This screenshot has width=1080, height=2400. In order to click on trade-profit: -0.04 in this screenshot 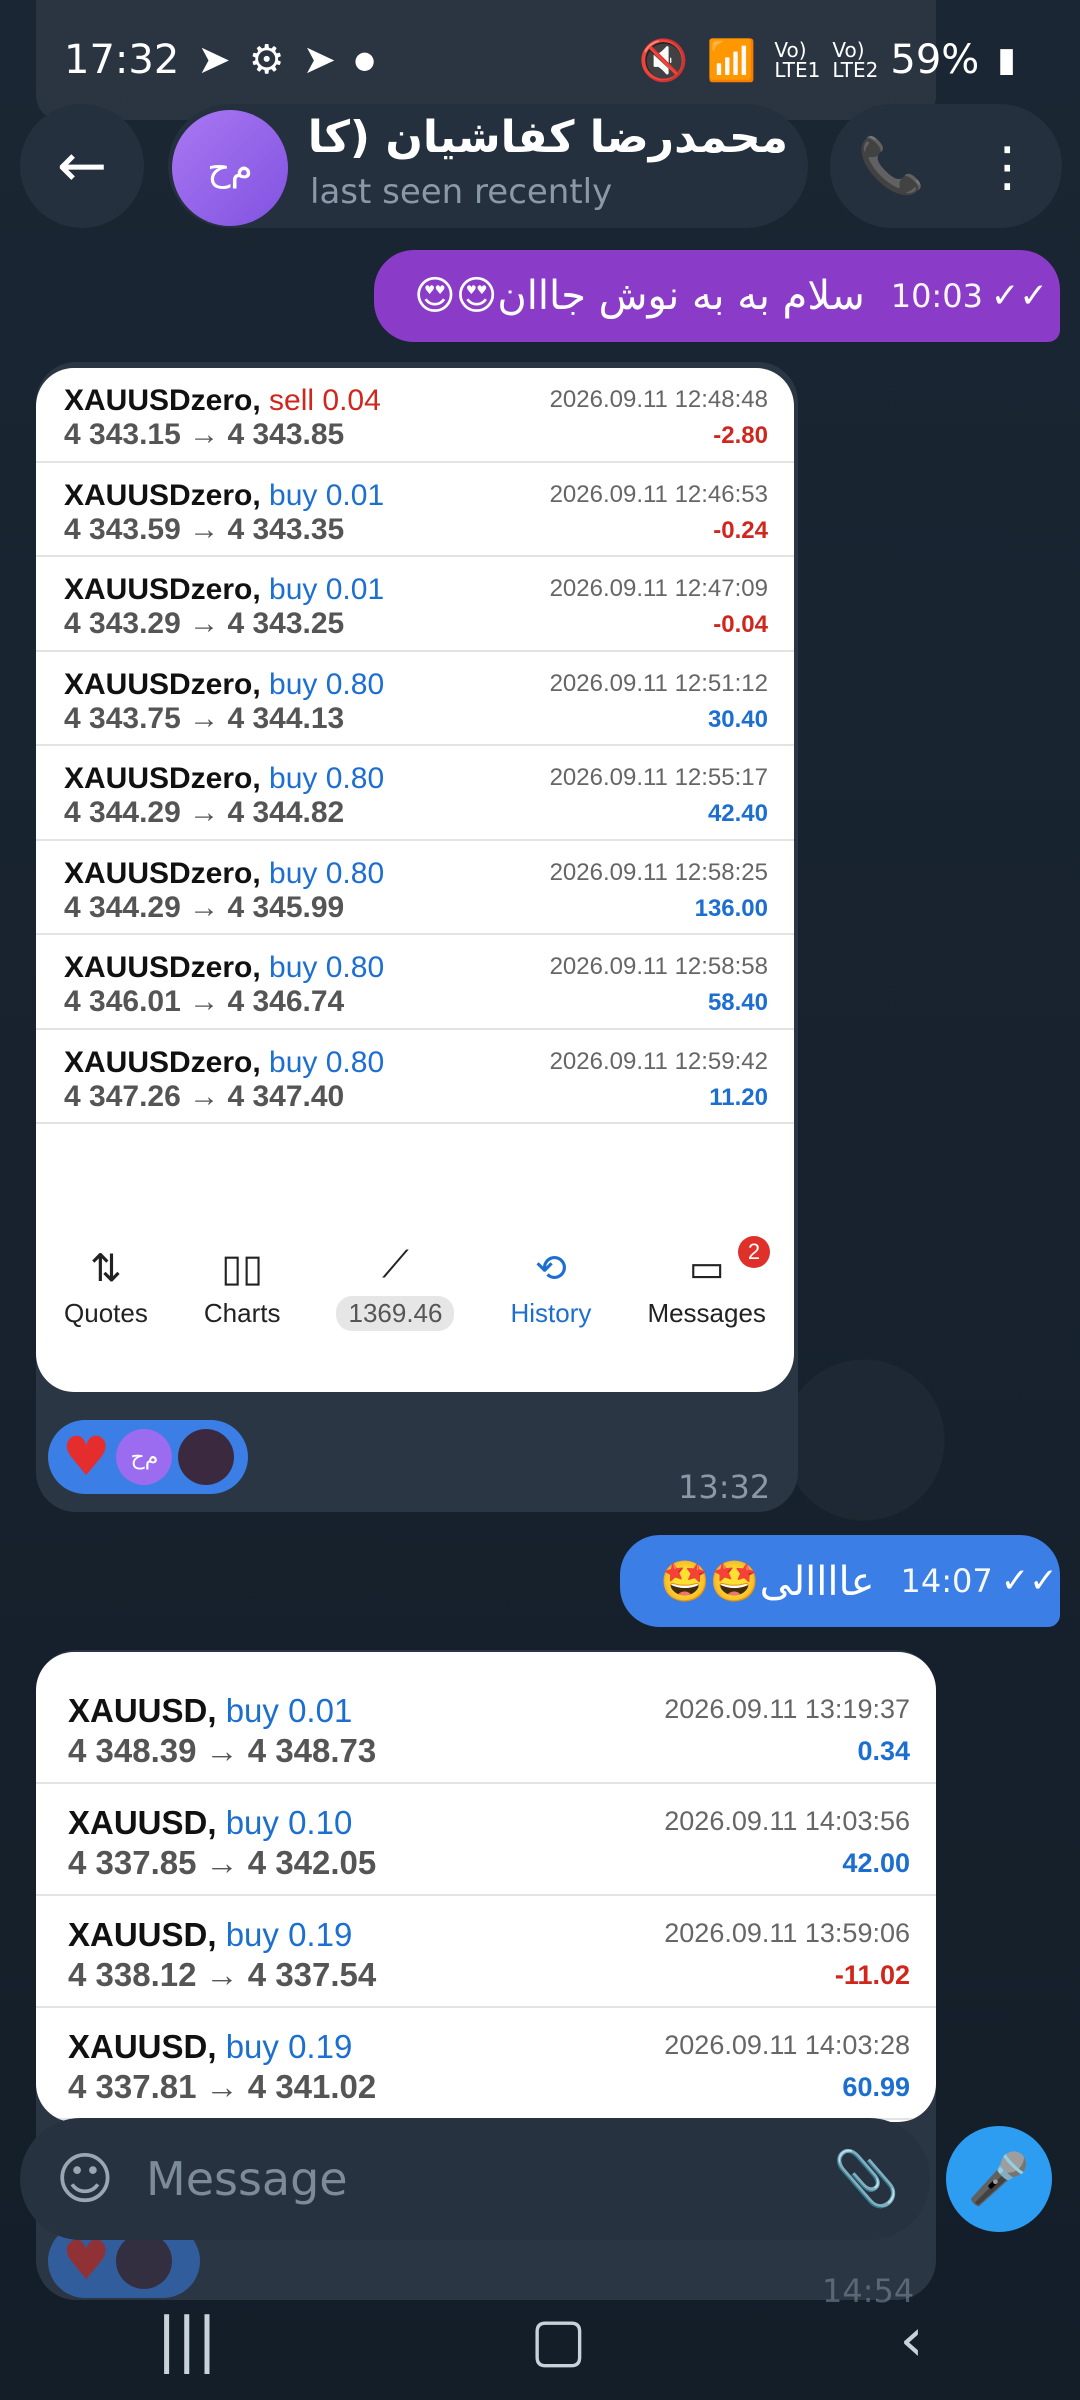, I will do `click(740, 624)`.